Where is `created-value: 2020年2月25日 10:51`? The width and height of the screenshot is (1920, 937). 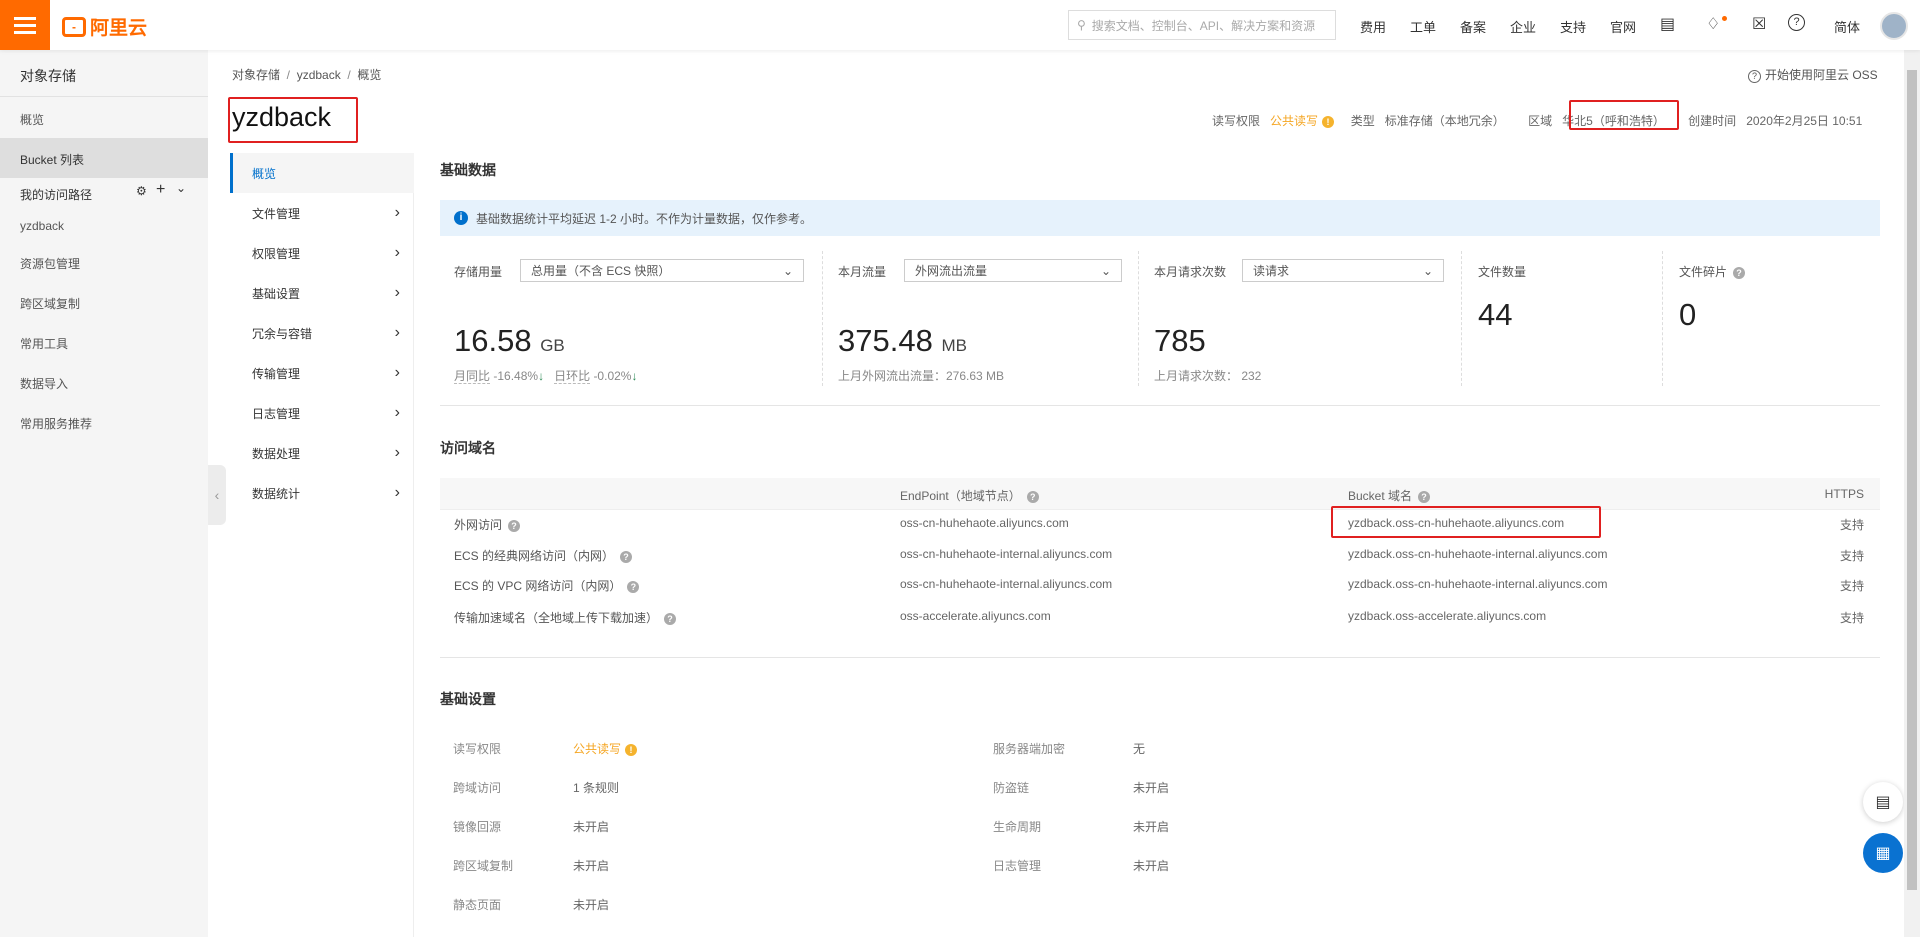 created-value: 2020年2月25日 10:51 is located at coordinates (1804, 121).